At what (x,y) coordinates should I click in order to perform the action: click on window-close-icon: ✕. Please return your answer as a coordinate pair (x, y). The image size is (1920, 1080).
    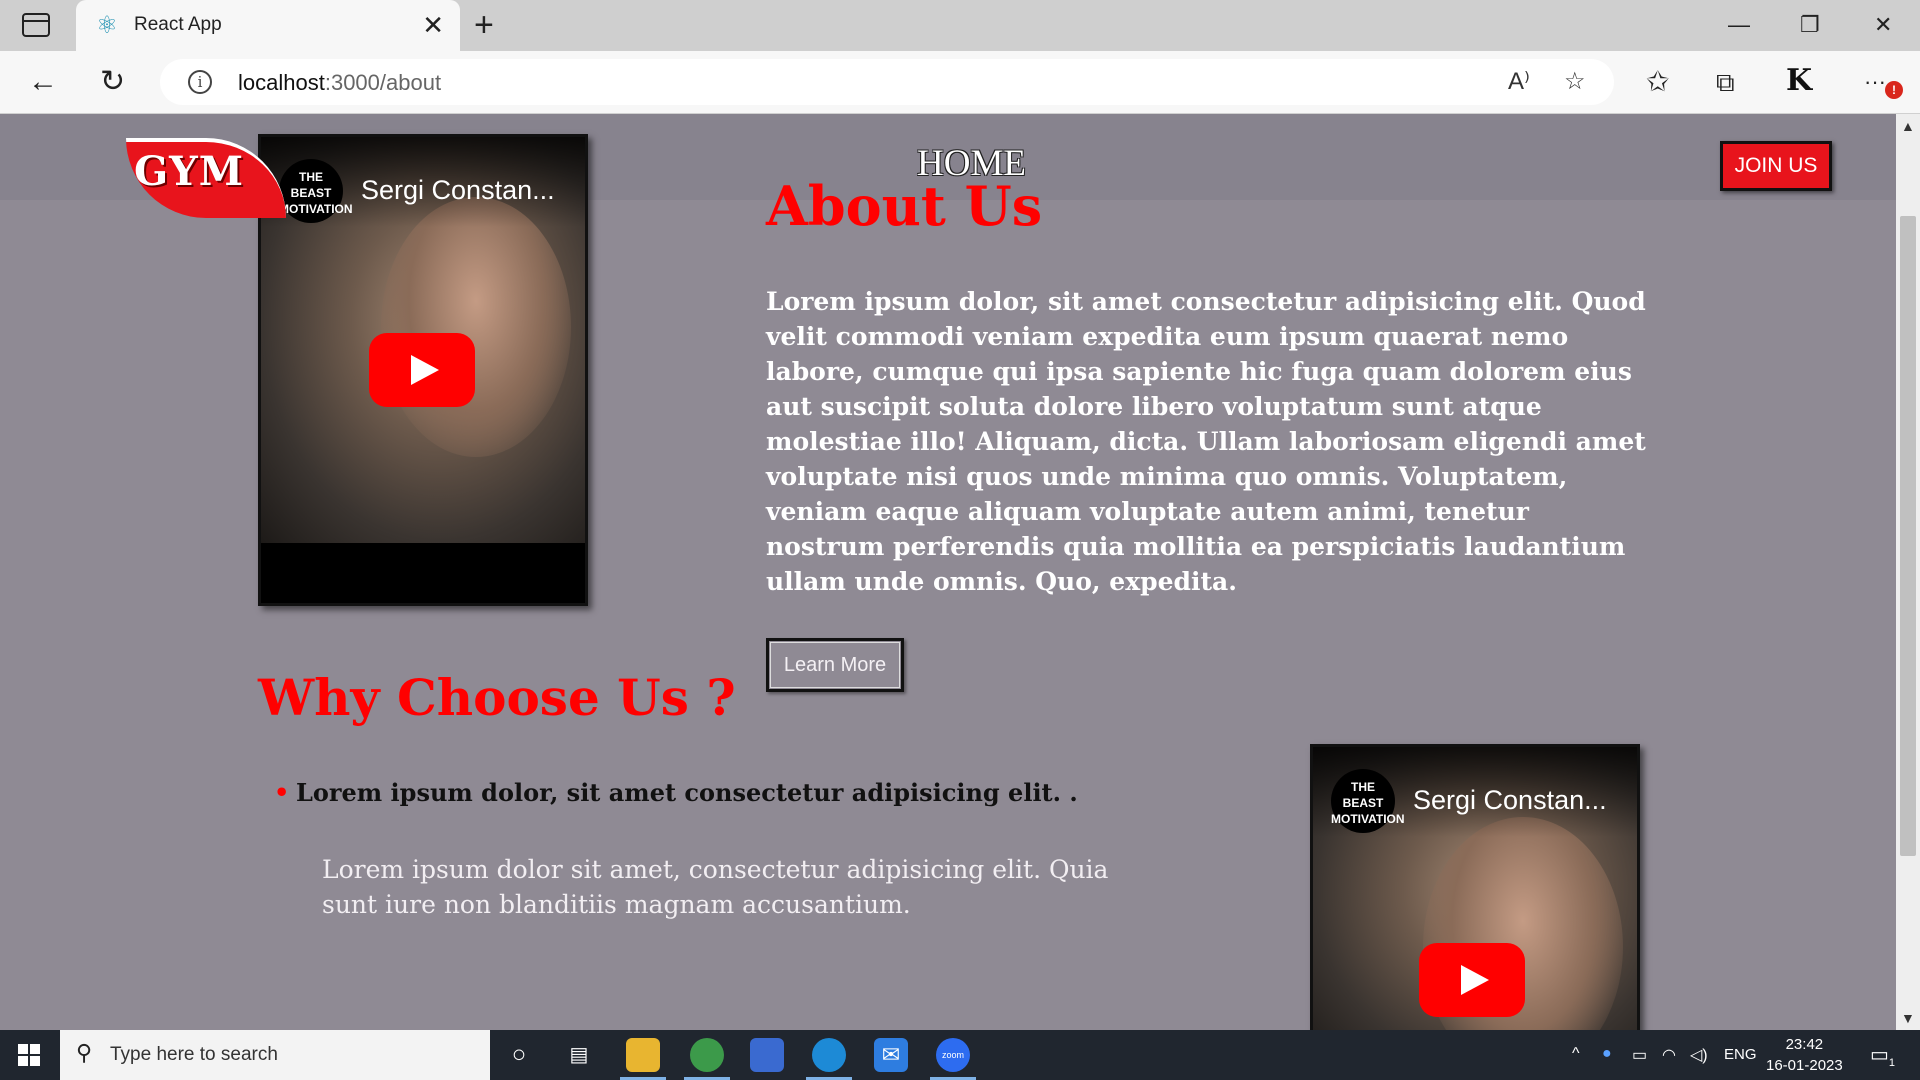
    Looking at the image, I should click on (1883, 25).